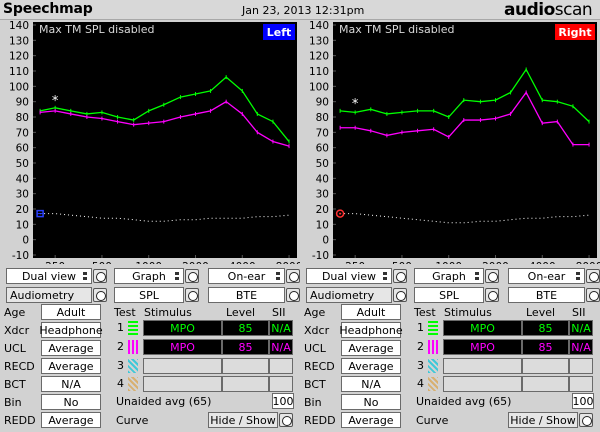  I want to click on datetime: Jan 23, 2013 12:31pm, so click(303, 10).